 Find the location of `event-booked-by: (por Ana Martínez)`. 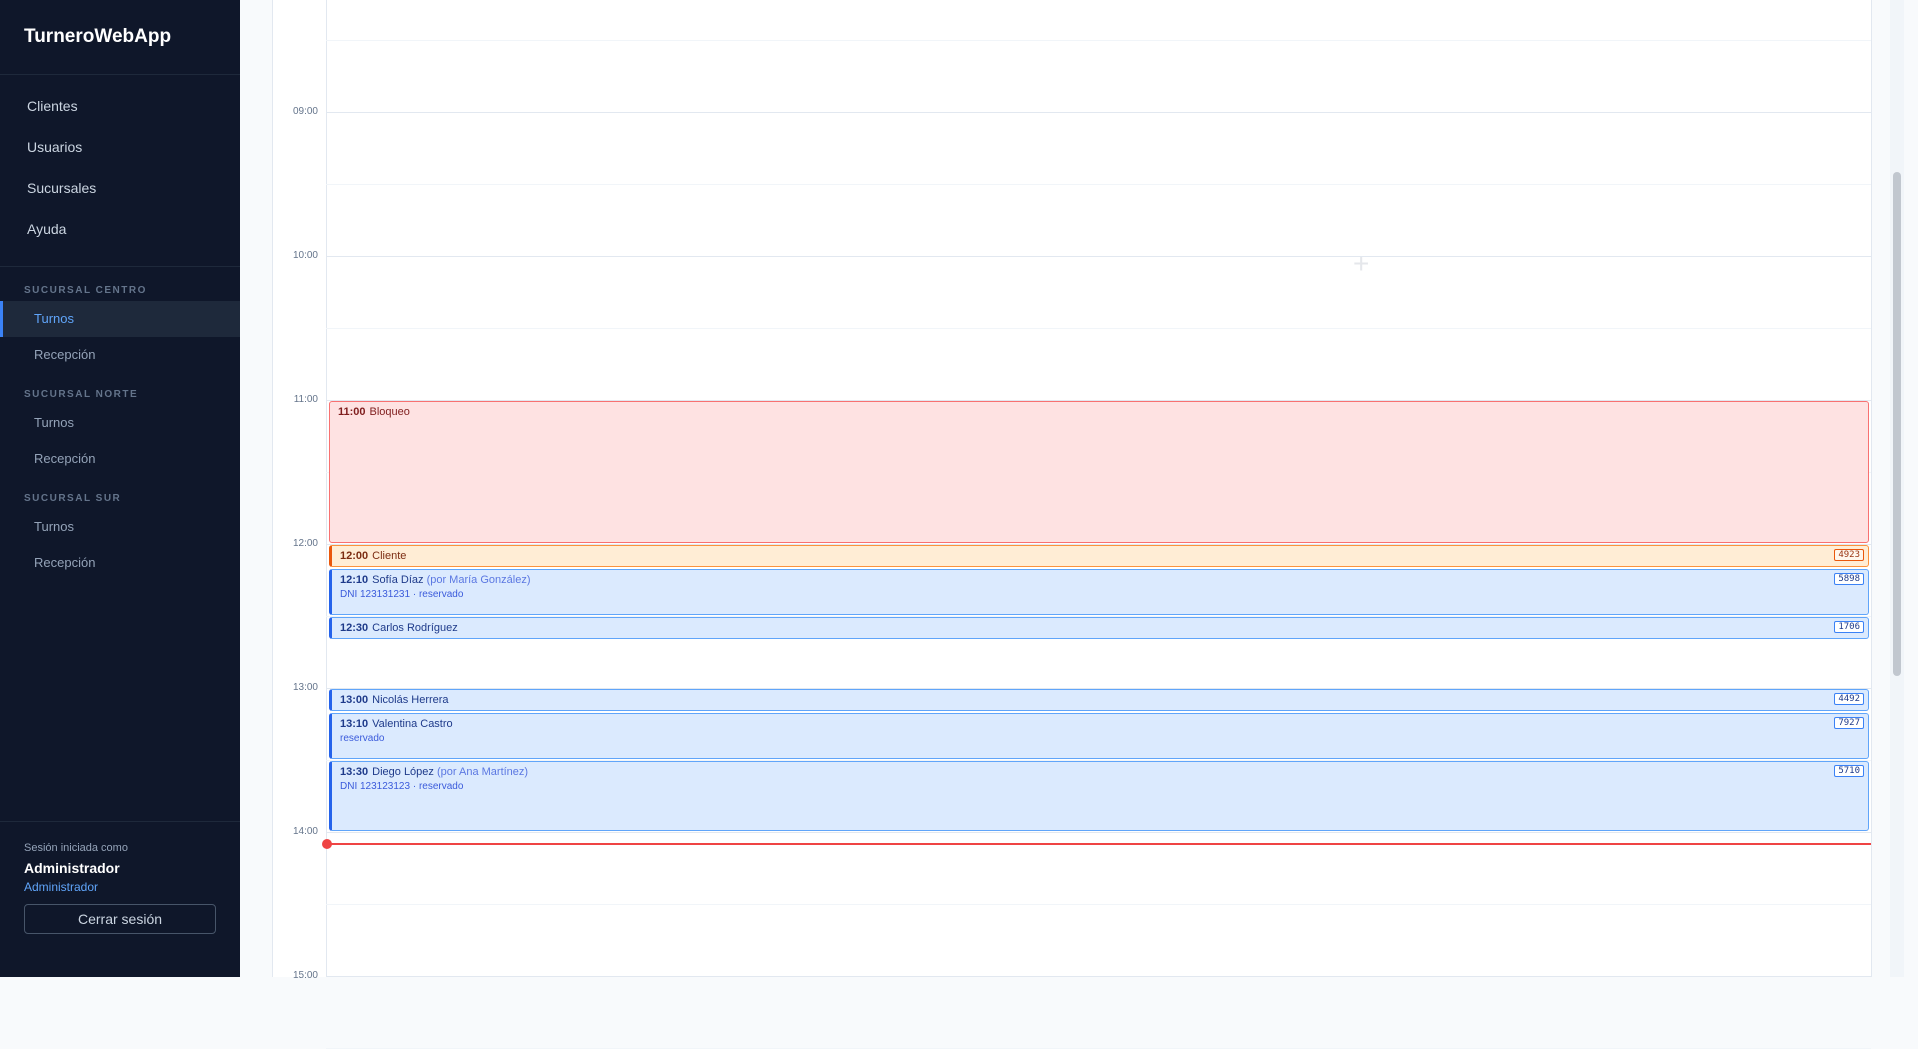

event-booked-by: (por Ana Martínez) is located at coordinates (482, 772).